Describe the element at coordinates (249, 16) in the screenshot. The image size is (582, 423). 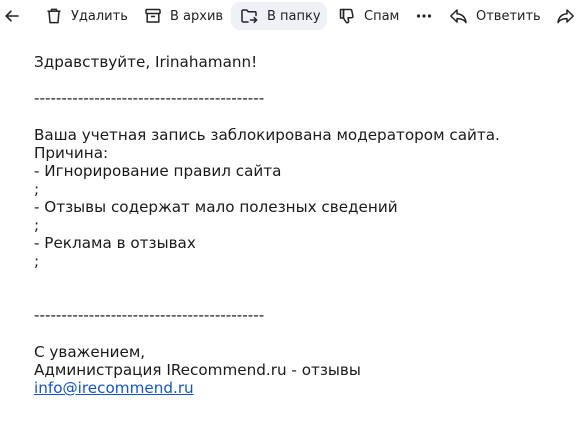
I see `move-to-folder-icon` at that location.